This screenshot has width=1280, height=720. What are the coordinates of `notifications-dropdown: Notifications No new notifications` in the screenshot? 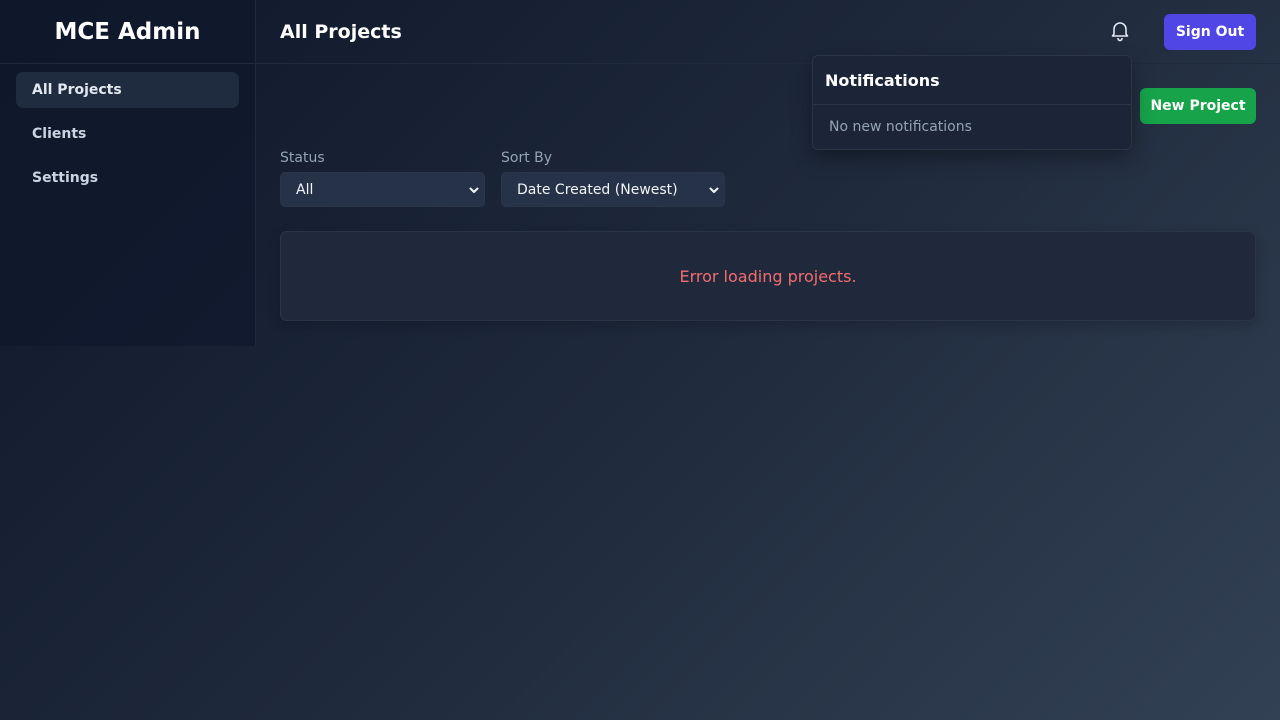 It's located at (972, 102).